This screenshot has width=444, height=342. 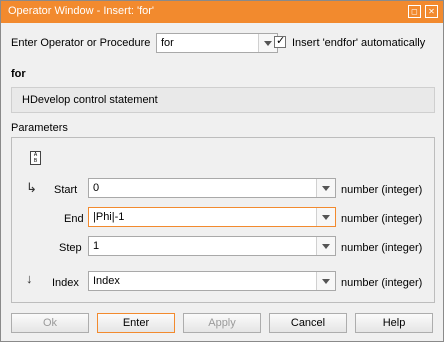 What do you see at coordinates (29, 278) in the screenshot?
I see `loop-index-arrow-icon: ↓` at bounding box center [29, 278].